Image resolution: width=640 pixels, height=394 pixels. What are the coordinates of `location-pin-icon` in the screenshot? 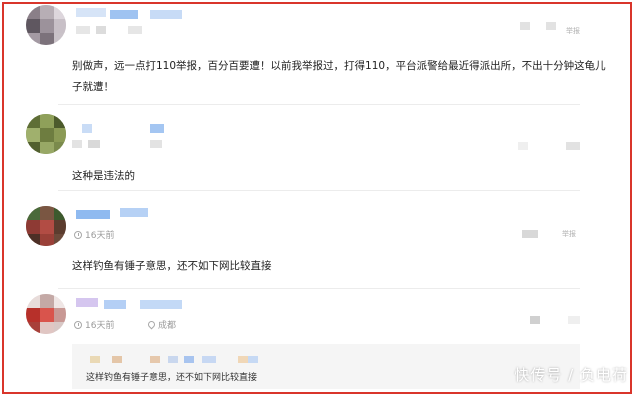 It's located at (151, 324).